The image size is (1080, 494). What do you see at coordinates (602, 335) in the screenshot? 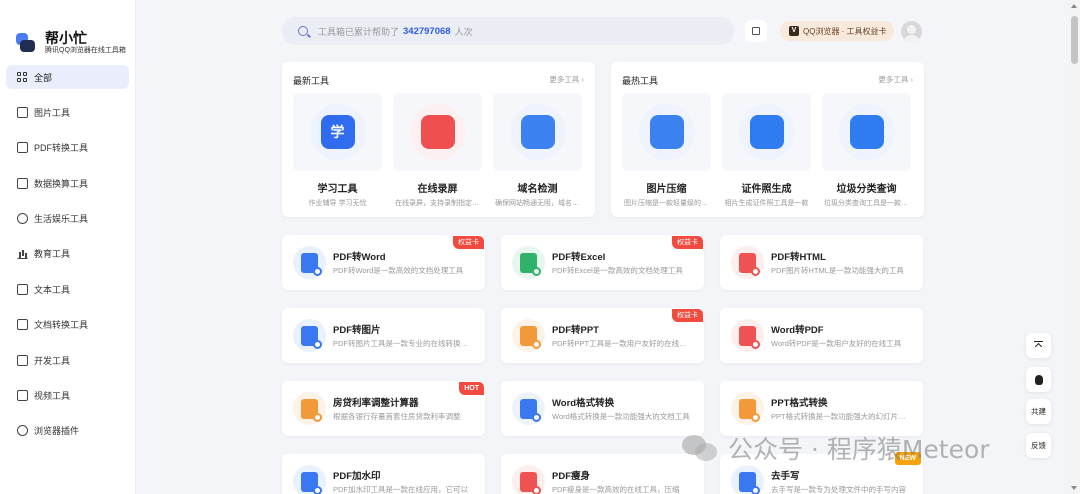
I see `tool-card: PDF转PPT PDF转PPT工具是一款用户友好的在线工具 权益卡` at bounding box center [602, 335].